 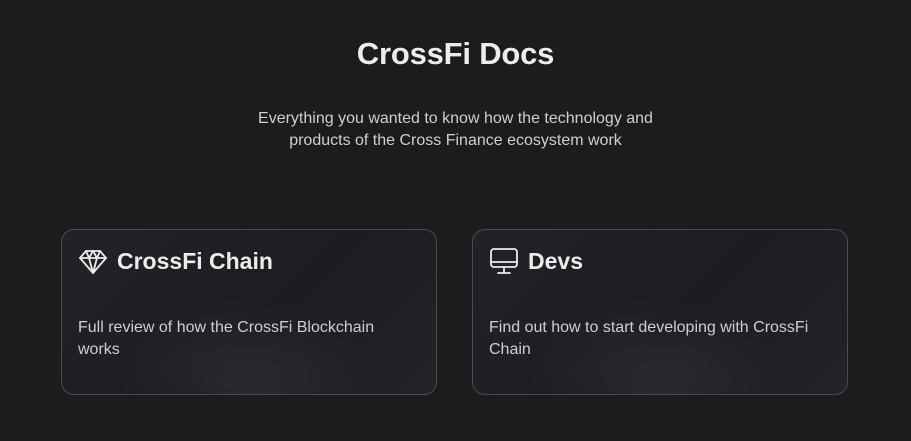 I want to click on card-title: CrossFi Chain, so click(x=195, y=261).